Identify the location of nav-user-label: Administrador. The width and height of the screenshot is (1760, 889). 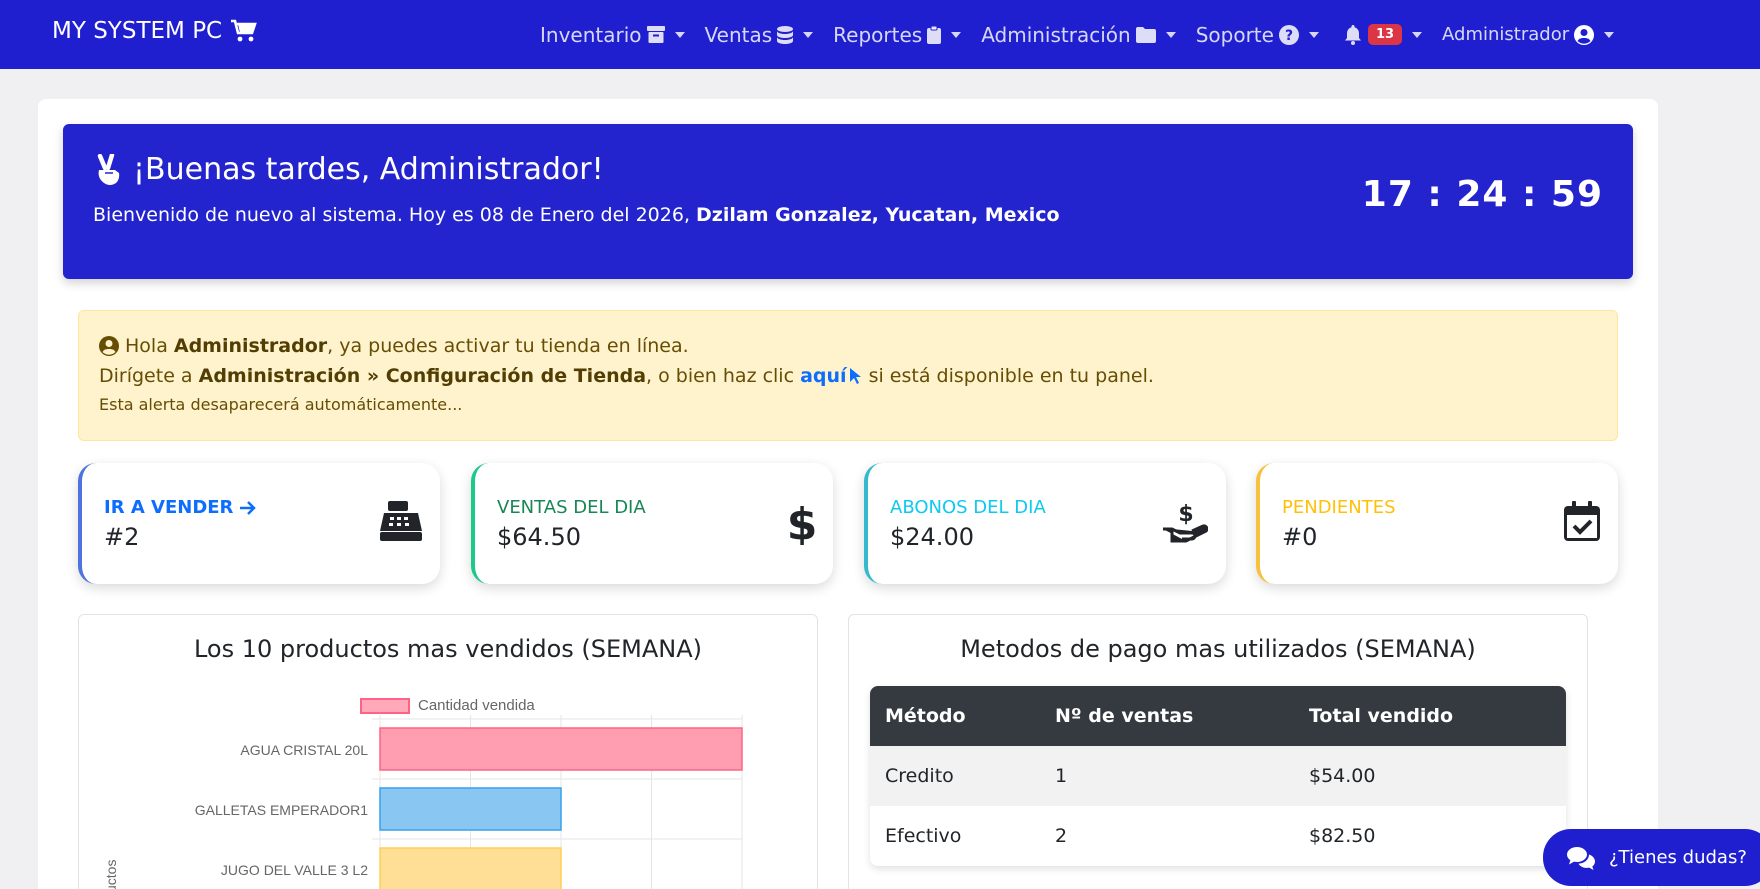
(1506, 34).